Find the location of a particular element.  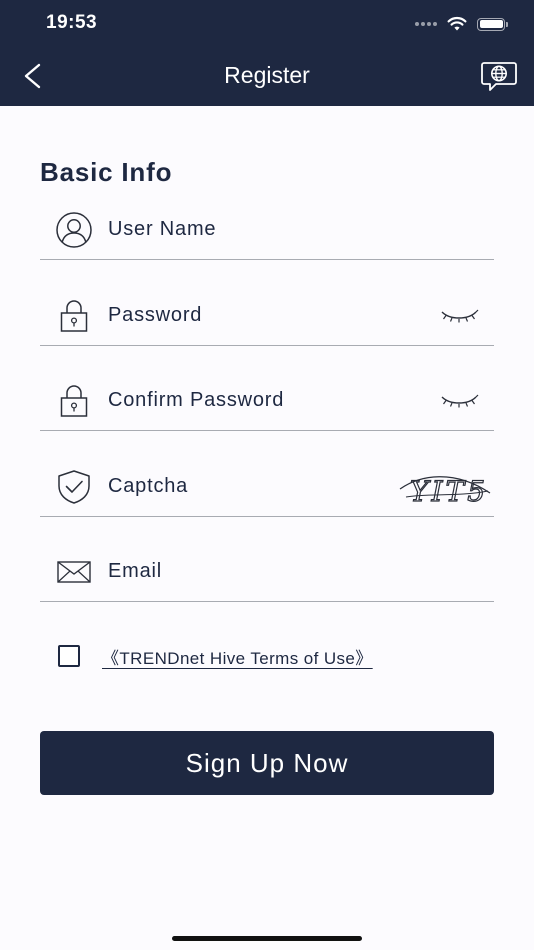

confirm-password-visibility-toggle is located at coordinates (459, 400).